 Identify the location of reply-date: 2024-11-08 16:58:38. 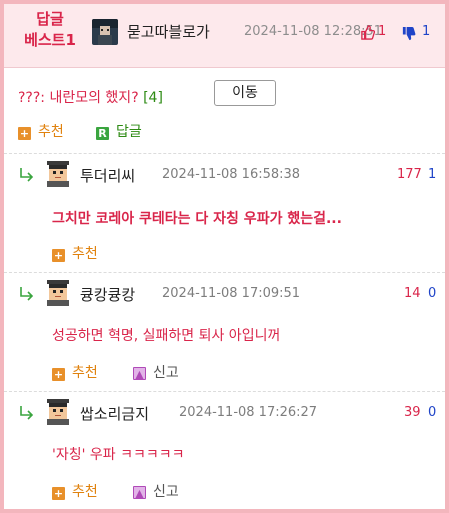
(231, 174).